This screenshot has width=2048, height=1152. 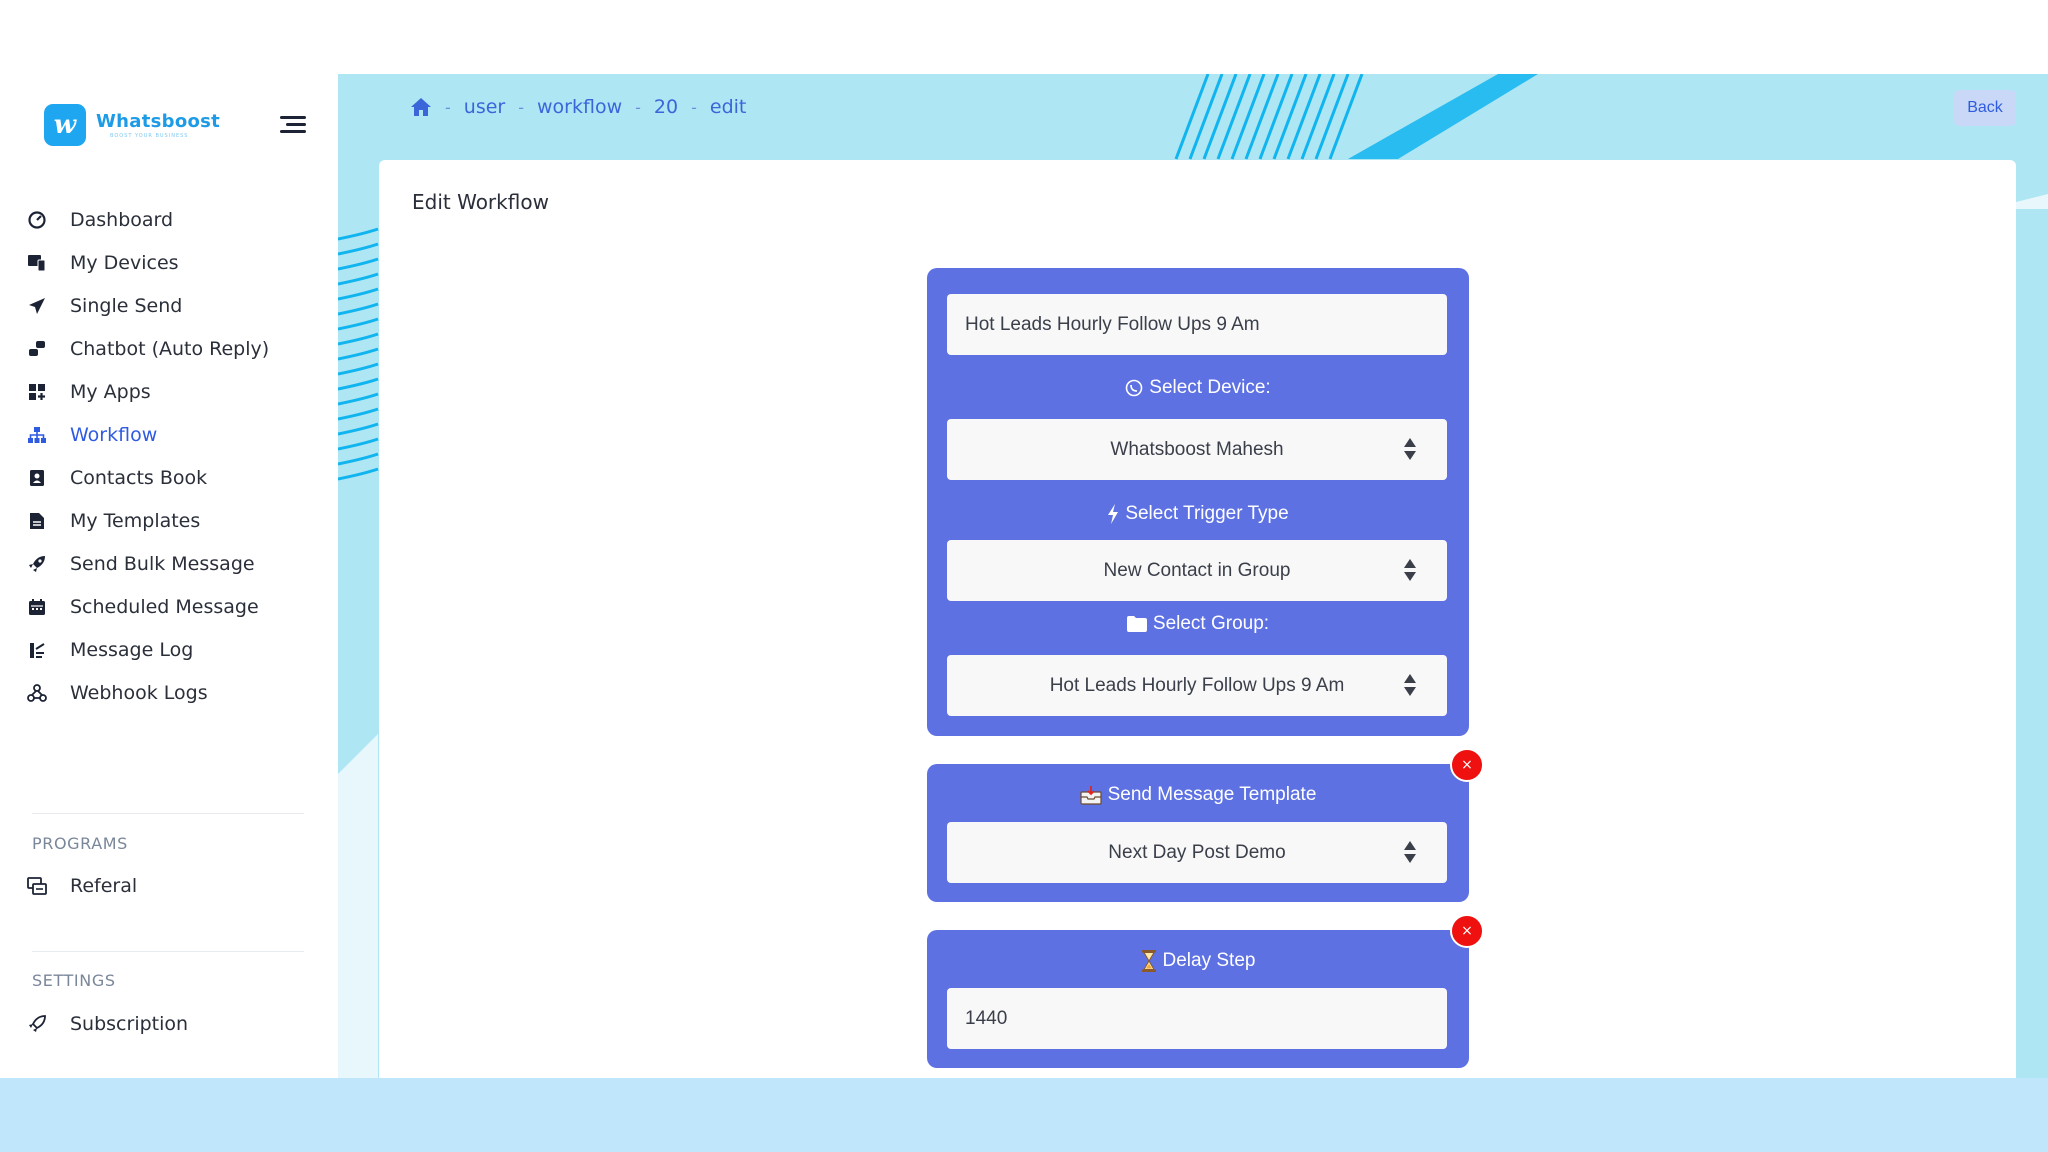 What do you see at coordinates (37, 478) in the screenshot?
I see `address-book-icon` at bounding box center [37, 478].